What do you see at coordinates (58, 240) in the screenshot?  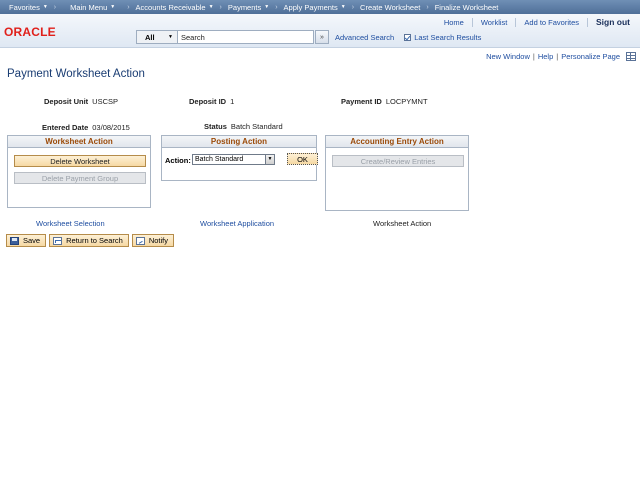 I see `return-icon` at bounding box center [58, 240].